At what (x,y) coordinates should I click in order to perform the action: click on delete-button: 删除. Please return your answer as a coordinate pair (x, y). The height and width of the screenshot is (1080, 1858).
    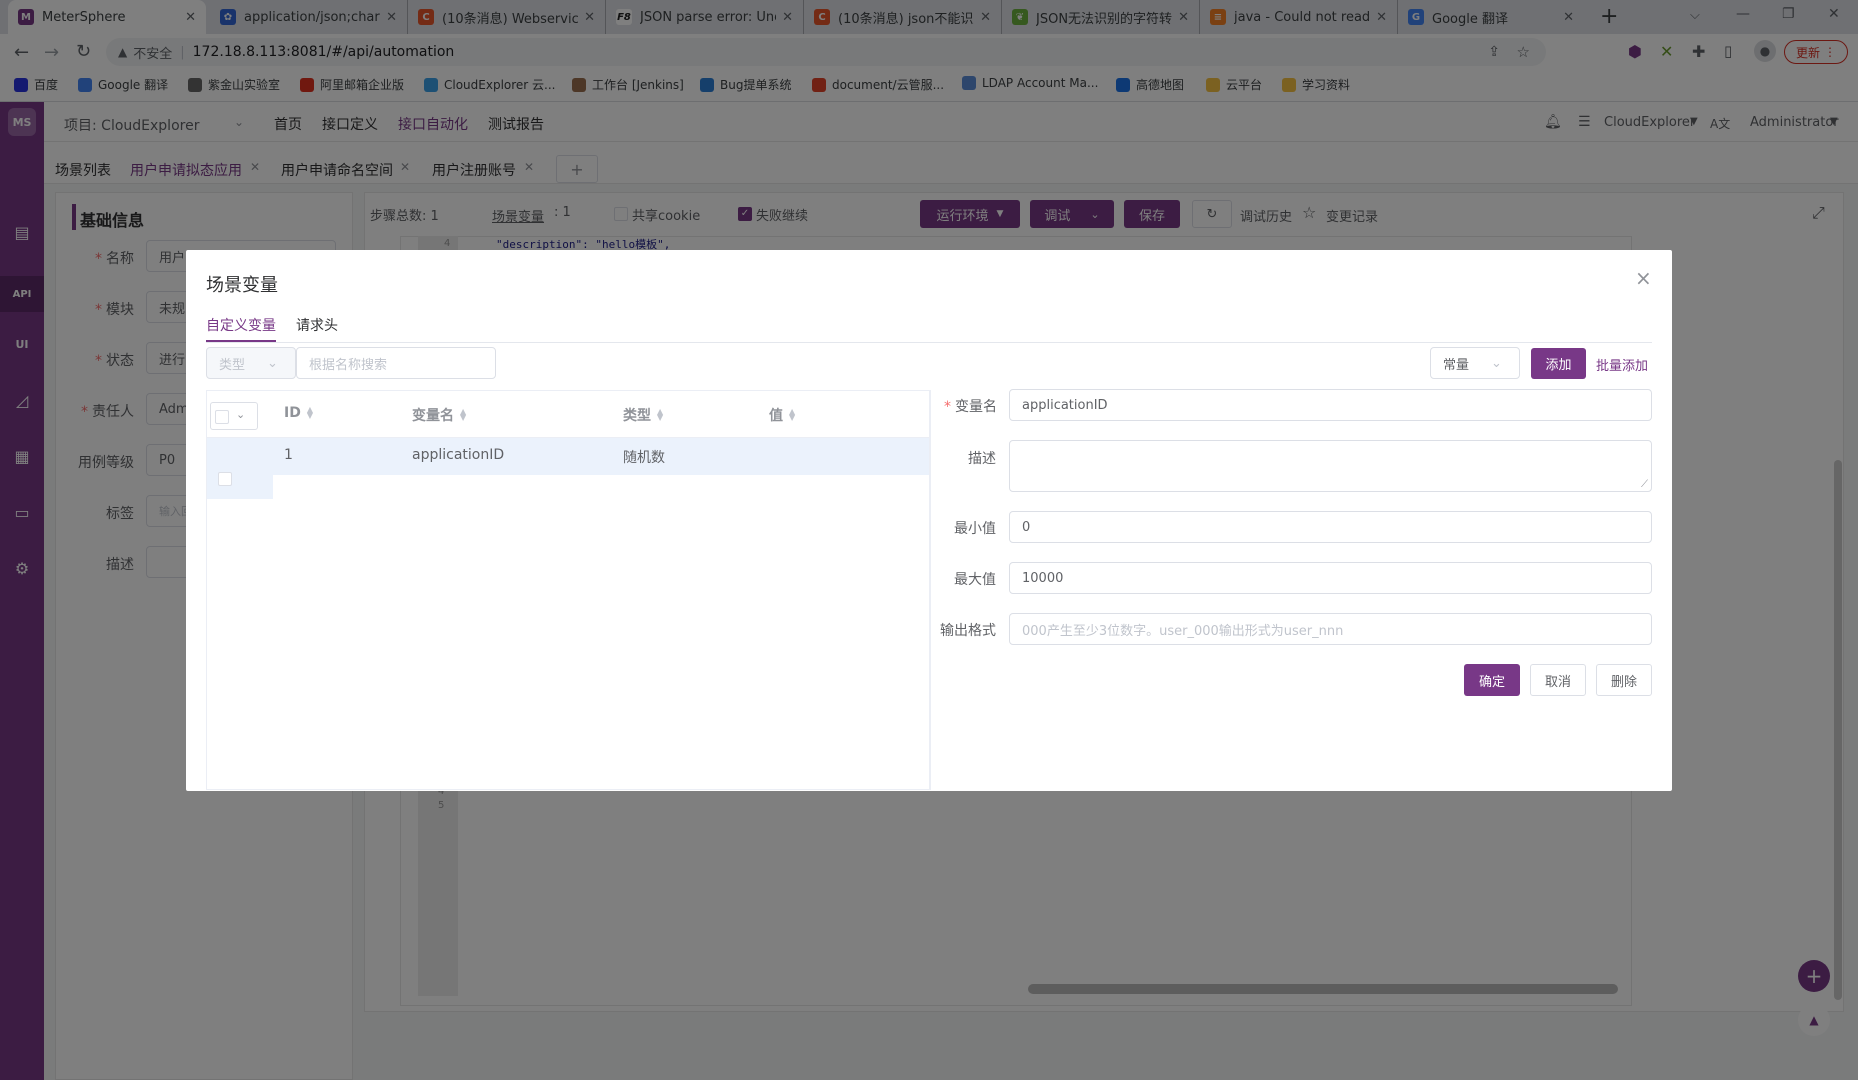
    Looking at the image, I should click on (1624, 680).